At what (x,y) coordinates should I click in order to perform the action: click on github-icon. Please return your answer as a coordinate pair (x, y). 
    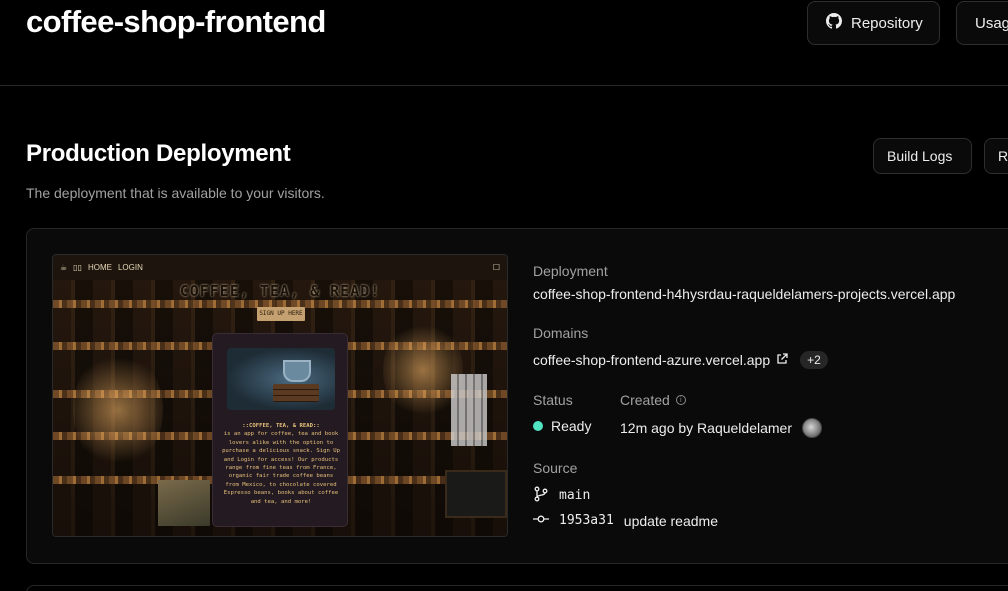
    Looking at the image, I should click on (834, 23).